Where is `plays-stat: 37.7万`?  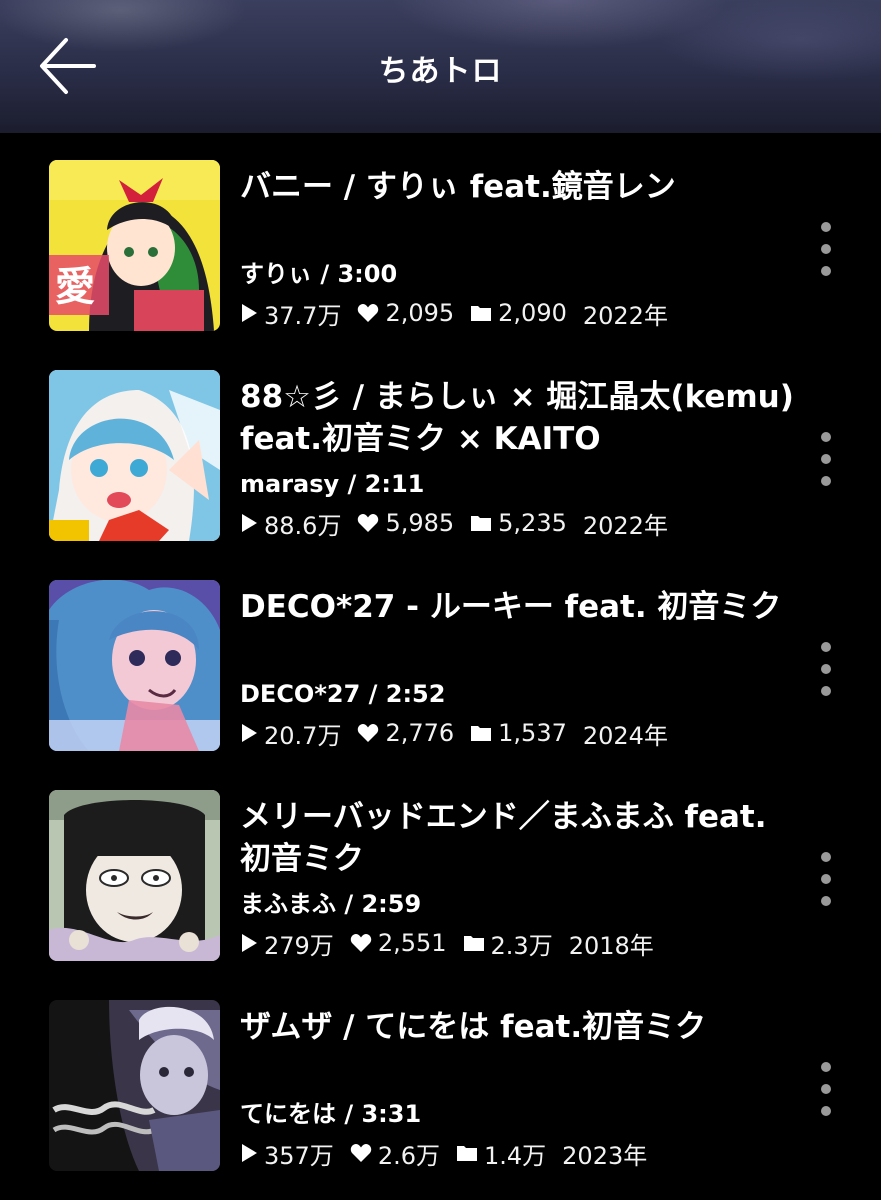 plays-stat: 37.7万 is located at coordinates (290, 313).